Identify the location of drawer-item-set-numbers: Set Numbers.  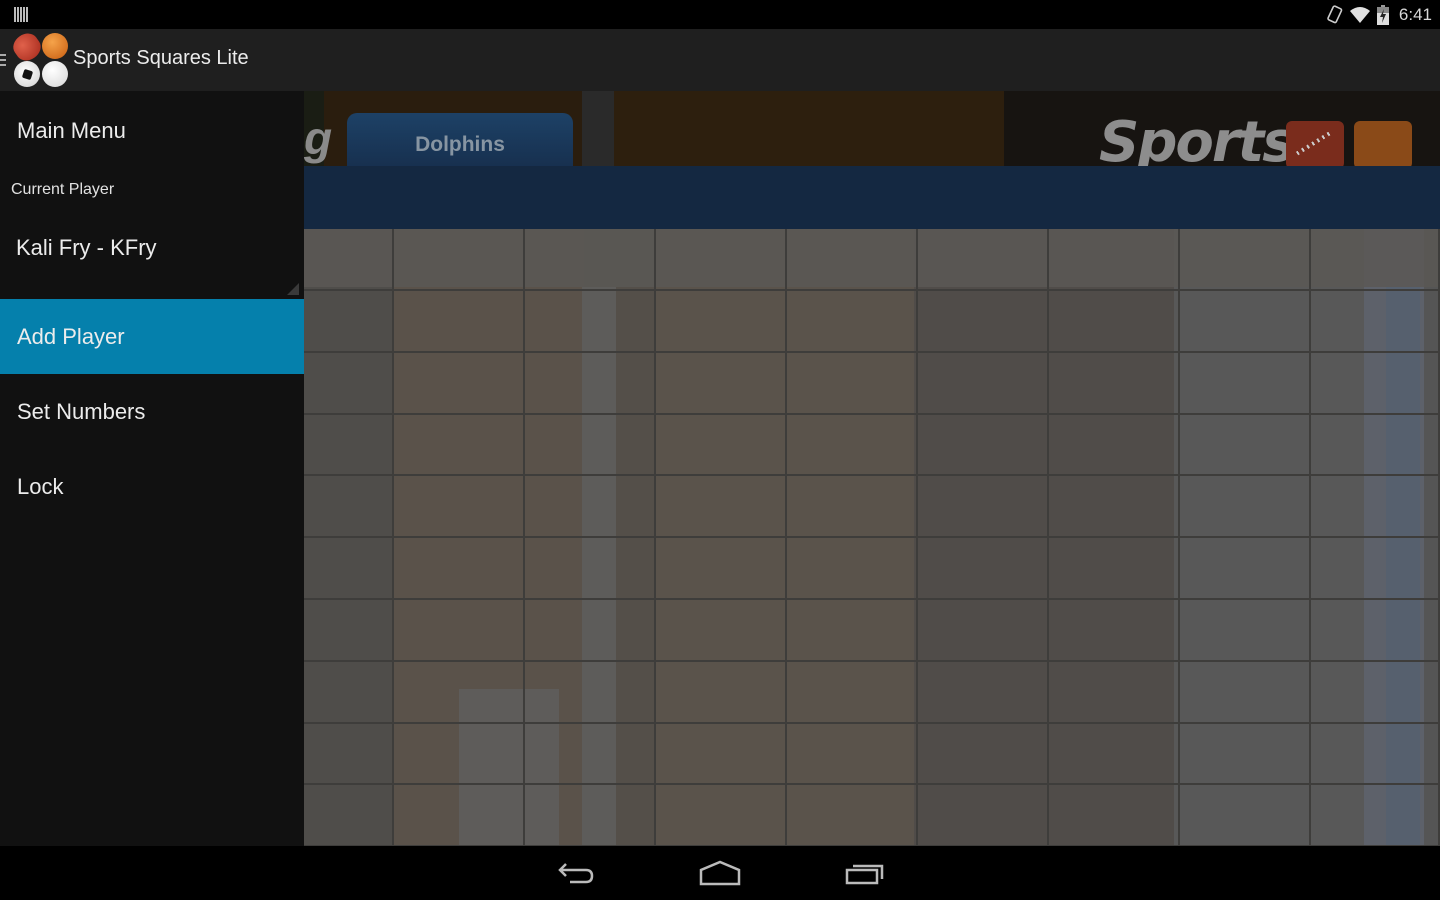
(152, 411).